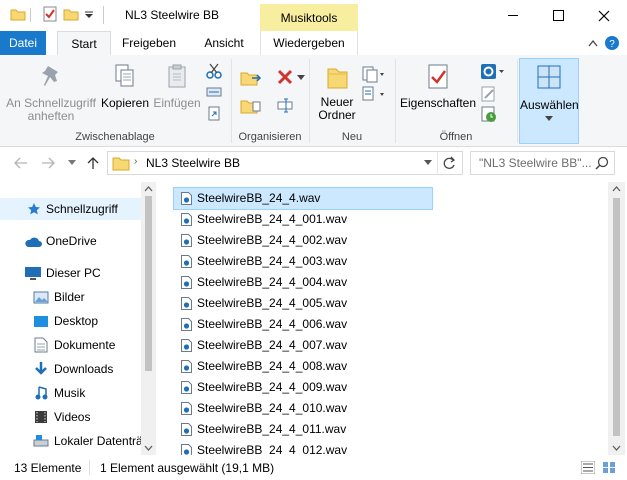 The width and height of the screenshot is (627, 480). What do you see at coordinates (70, 297) in the screenshot?
I see `sidebar-item-pictures: Bilder` at bounding box center [70, 297].